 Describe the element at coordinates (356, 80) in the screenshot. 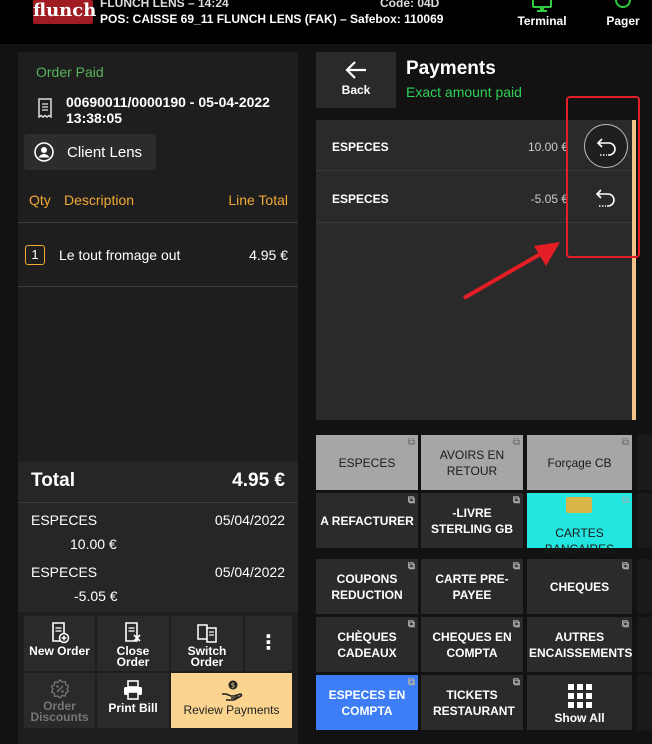

I see `back-button: Back` at that location.